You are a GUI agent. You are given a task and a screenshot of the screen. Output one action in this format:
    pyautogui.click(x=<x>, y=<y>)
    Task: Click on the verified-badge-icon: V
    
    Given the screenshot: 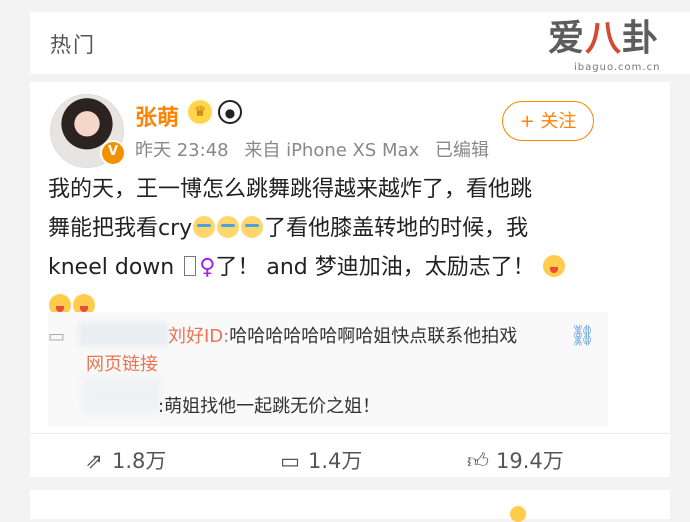 What is the action you would take?
    pyautogui.click(x=113, y=153)
    